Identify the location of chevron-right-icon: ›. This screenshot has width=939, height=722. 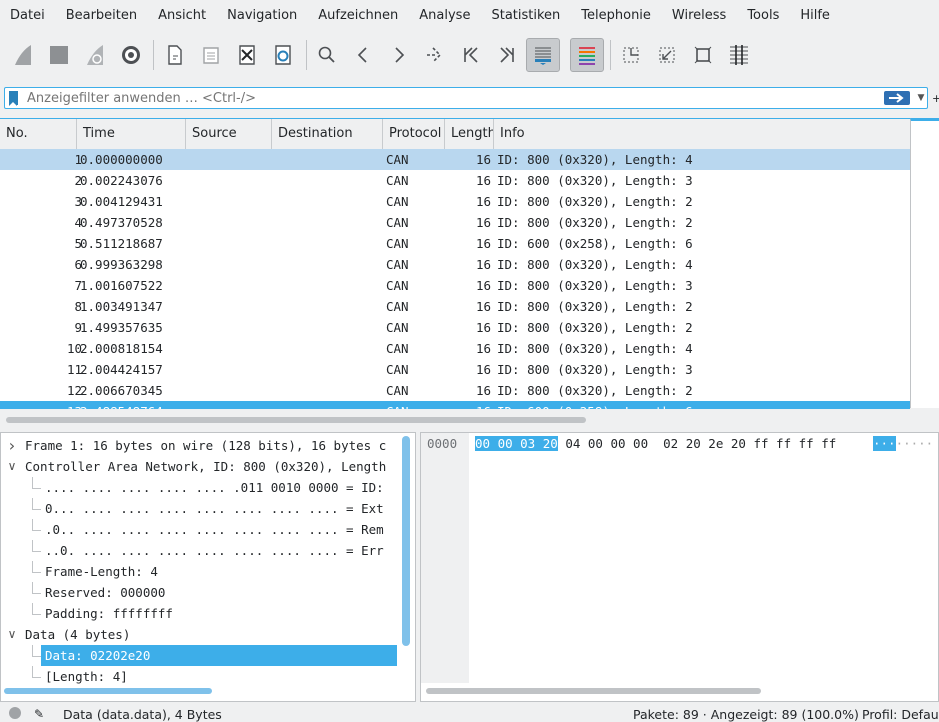
(12, 445).